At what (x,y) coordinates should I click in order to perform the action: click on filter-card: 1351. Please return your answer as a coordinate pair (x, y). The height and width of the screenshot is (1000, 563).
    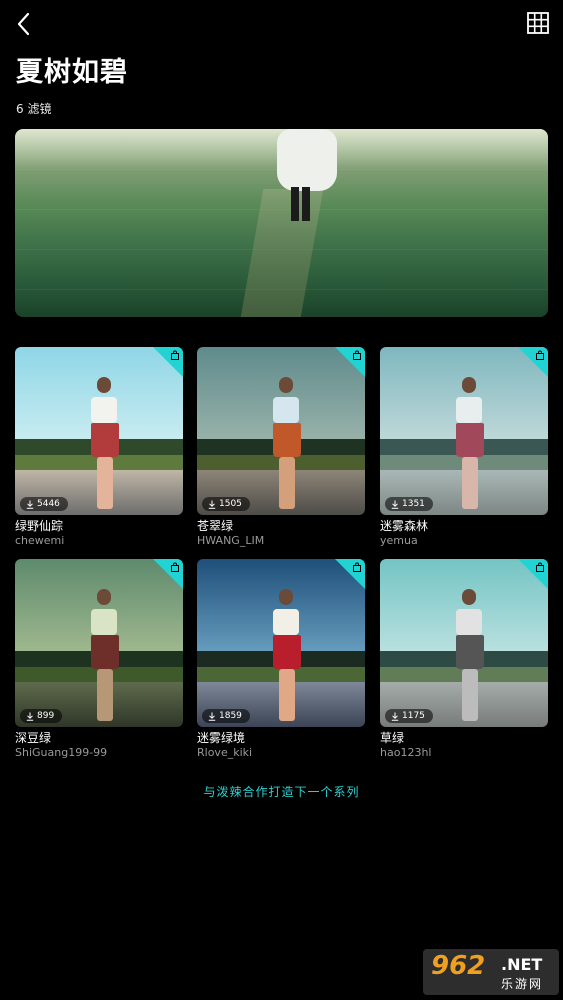
    Looking at the image, I should click on (464, 431).